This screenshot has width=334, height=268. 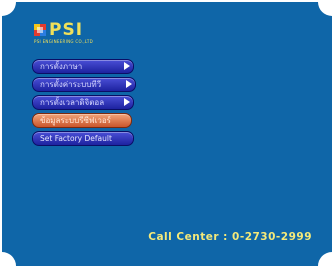 I want to click on call-center-text: Call Center : 0-2730-2999, so click(x=230, y=237).